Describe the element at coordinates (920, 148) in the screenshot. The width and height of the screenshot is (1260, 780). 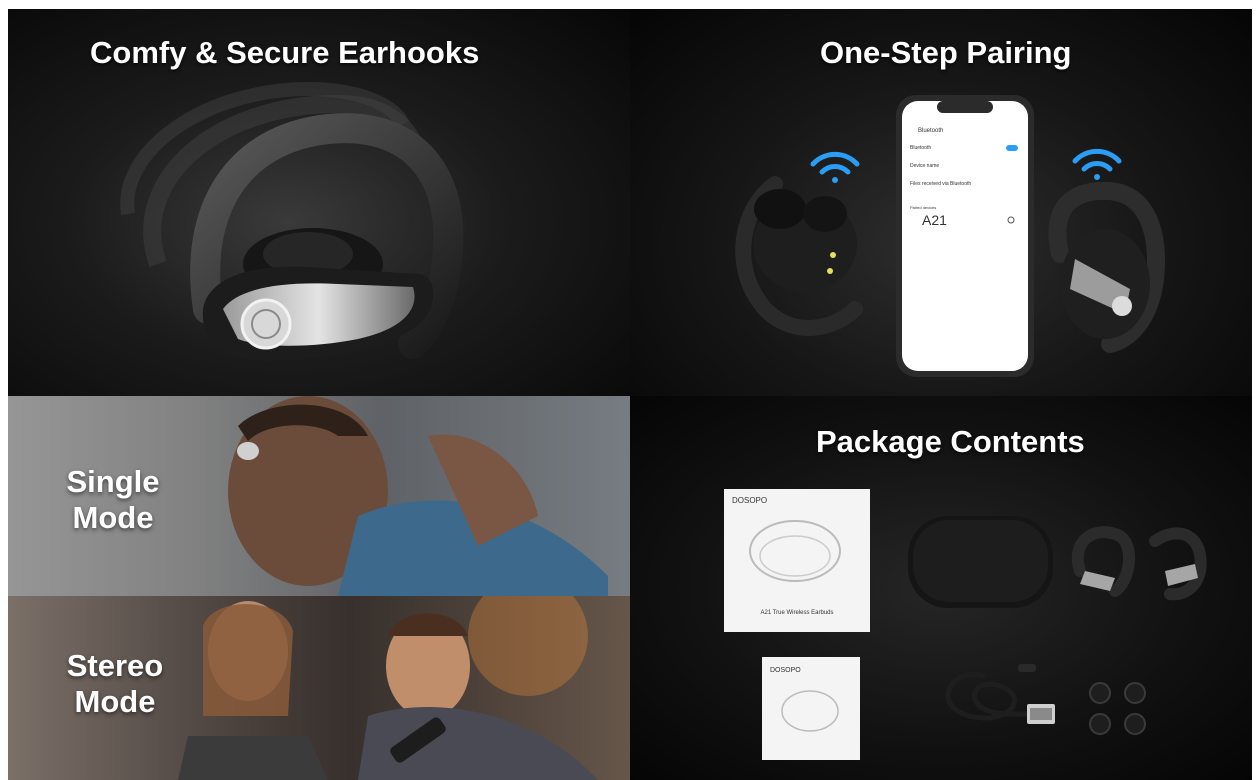
I see `phone-row-bluetooth: Bluetooth` at that location.